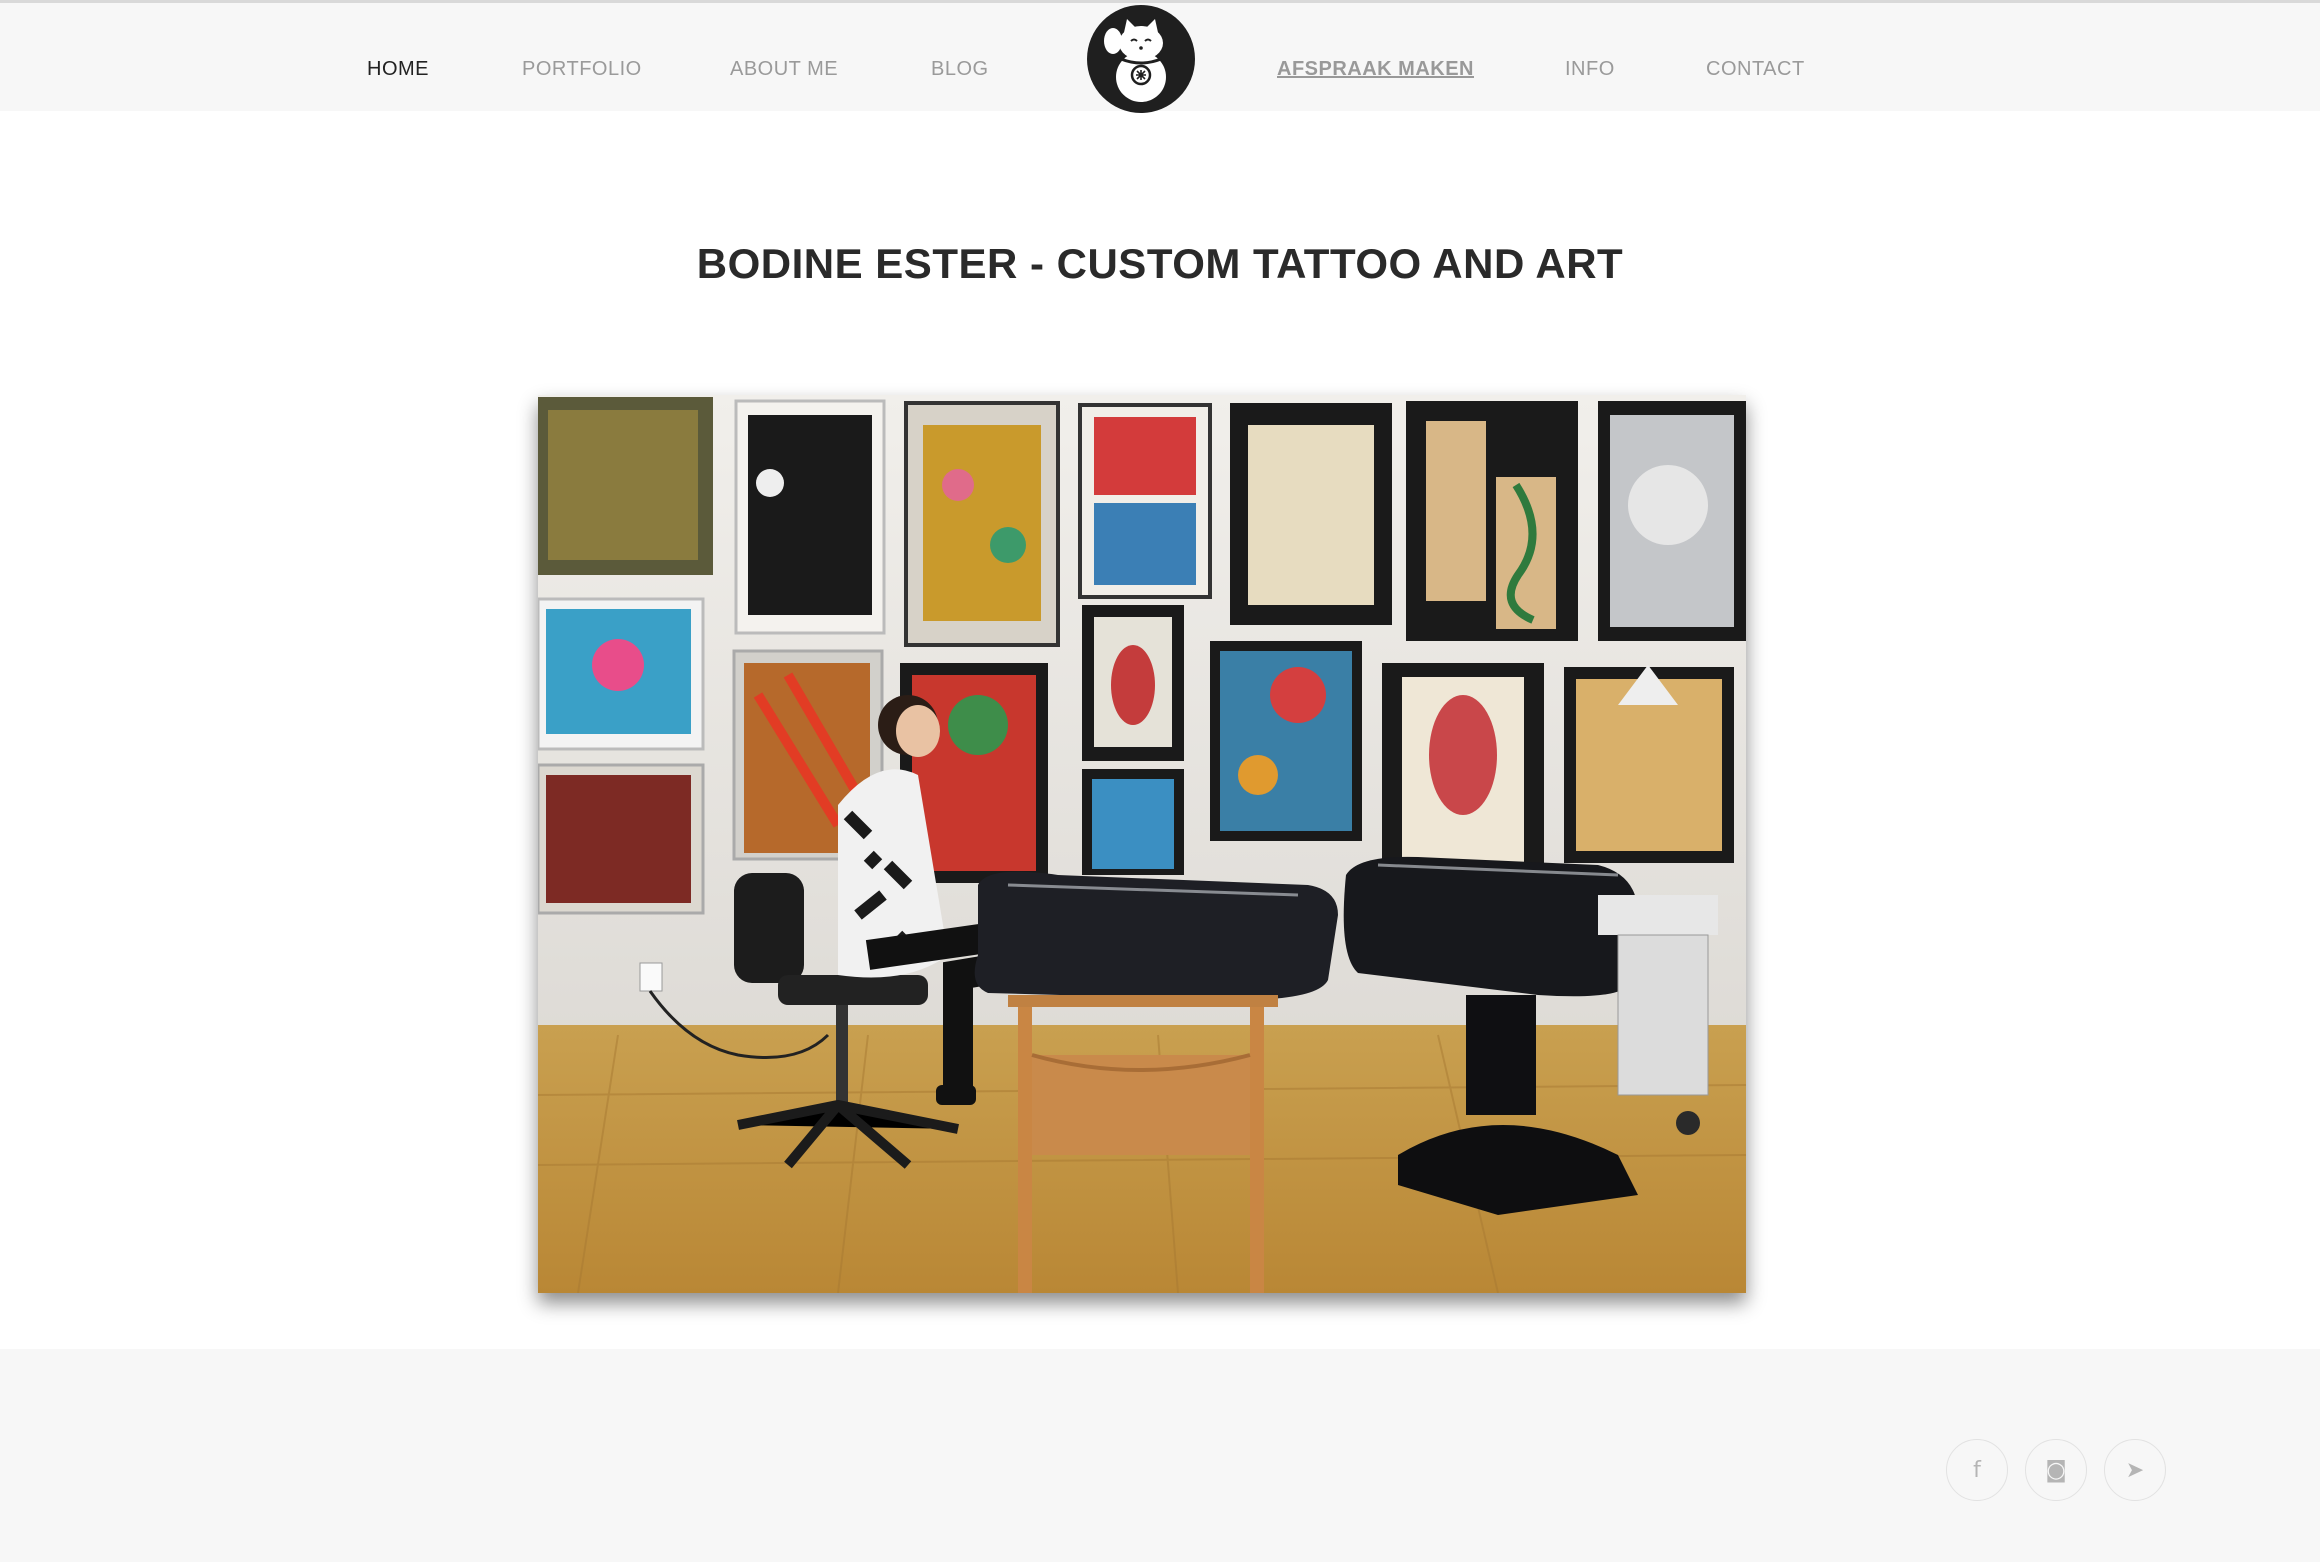 The height and width of the screenshot is (1562, 2320). Describe the element at coordinates (784, 69) in the screenshot. I see `nav-about-me: ABOUT ME` at that location.